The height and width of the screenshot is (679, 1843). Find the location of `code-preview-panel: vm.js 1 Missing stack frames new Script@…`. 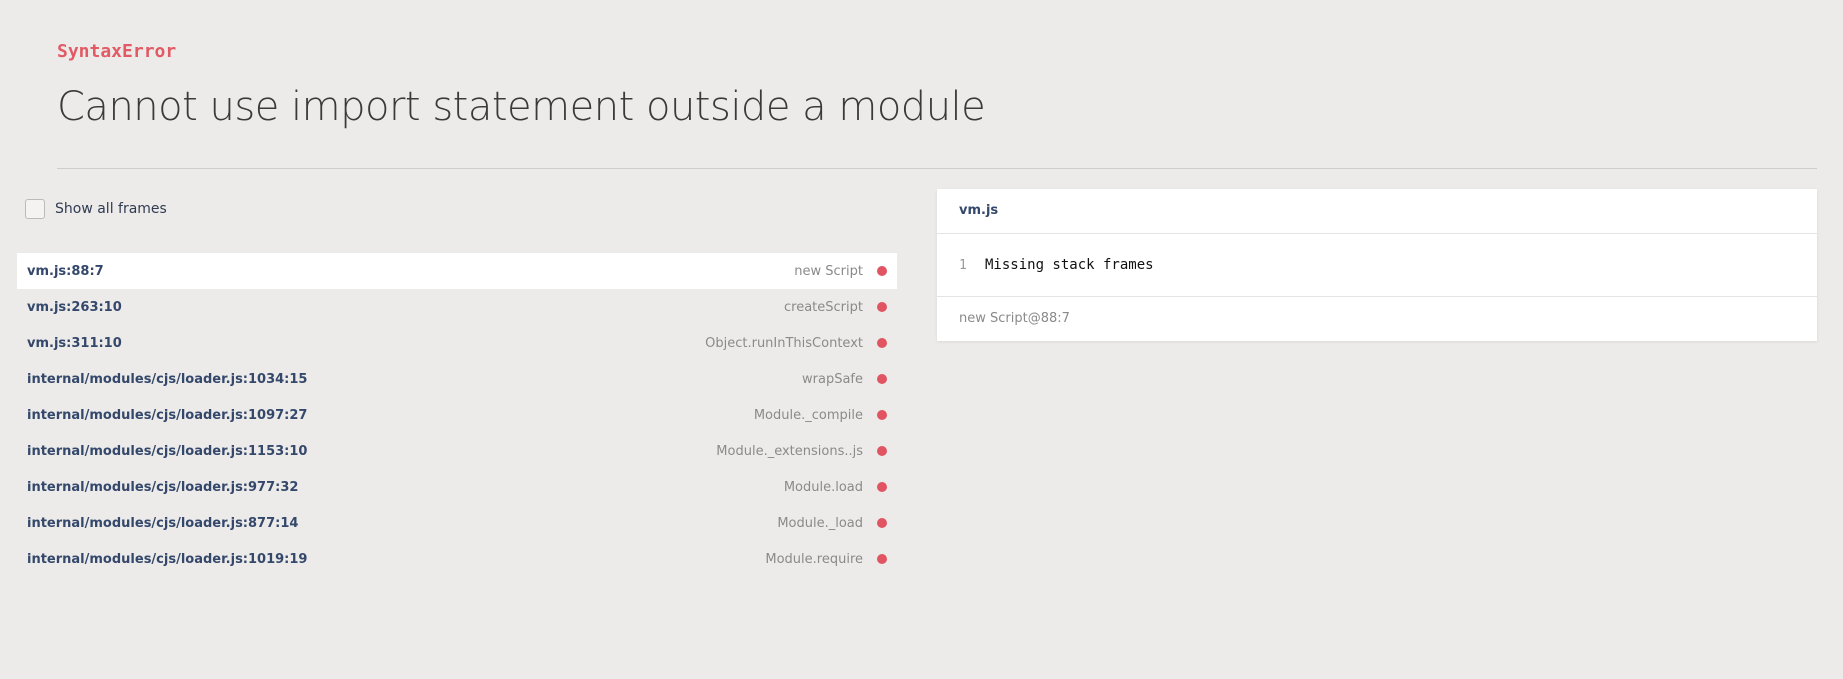

code-preview-panel: vm.js 1 Missing stack frames new Script@… is located at coordinates (1377, 265).